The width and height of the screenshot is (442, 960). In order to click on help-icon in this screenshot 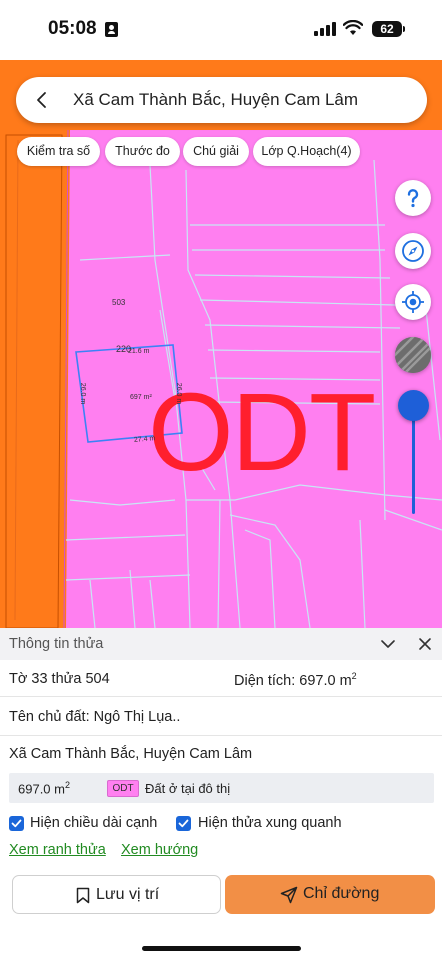, I will do `click(413, 198)`.